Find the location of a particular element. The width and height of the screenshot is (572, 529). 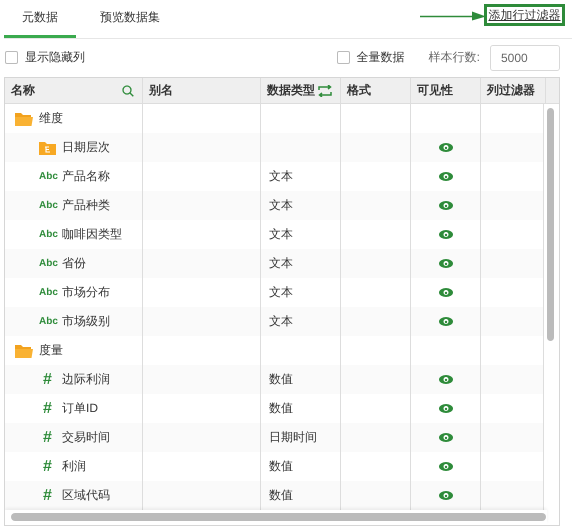

field-name: 产品种类 is located at coordinates (86, 205).